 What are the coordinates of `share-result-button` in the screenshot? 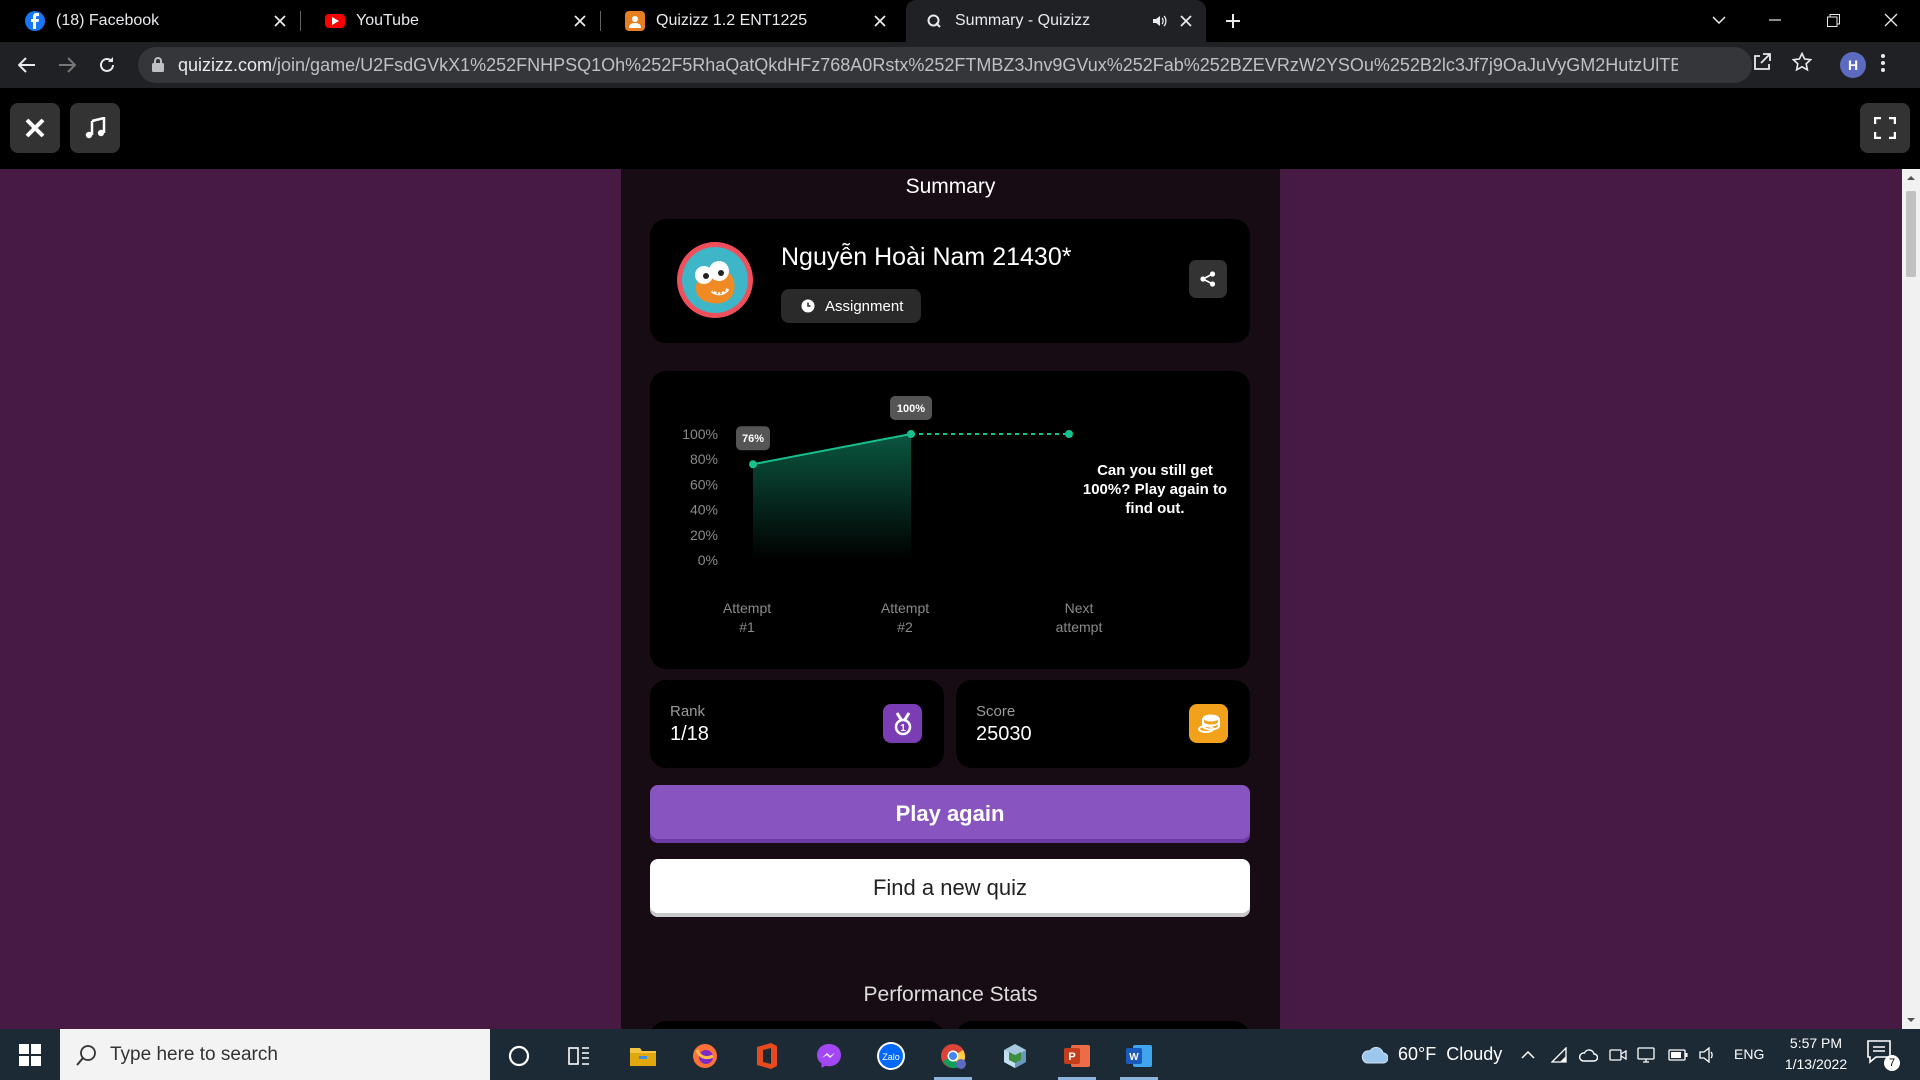 It's located at (1208, 279).